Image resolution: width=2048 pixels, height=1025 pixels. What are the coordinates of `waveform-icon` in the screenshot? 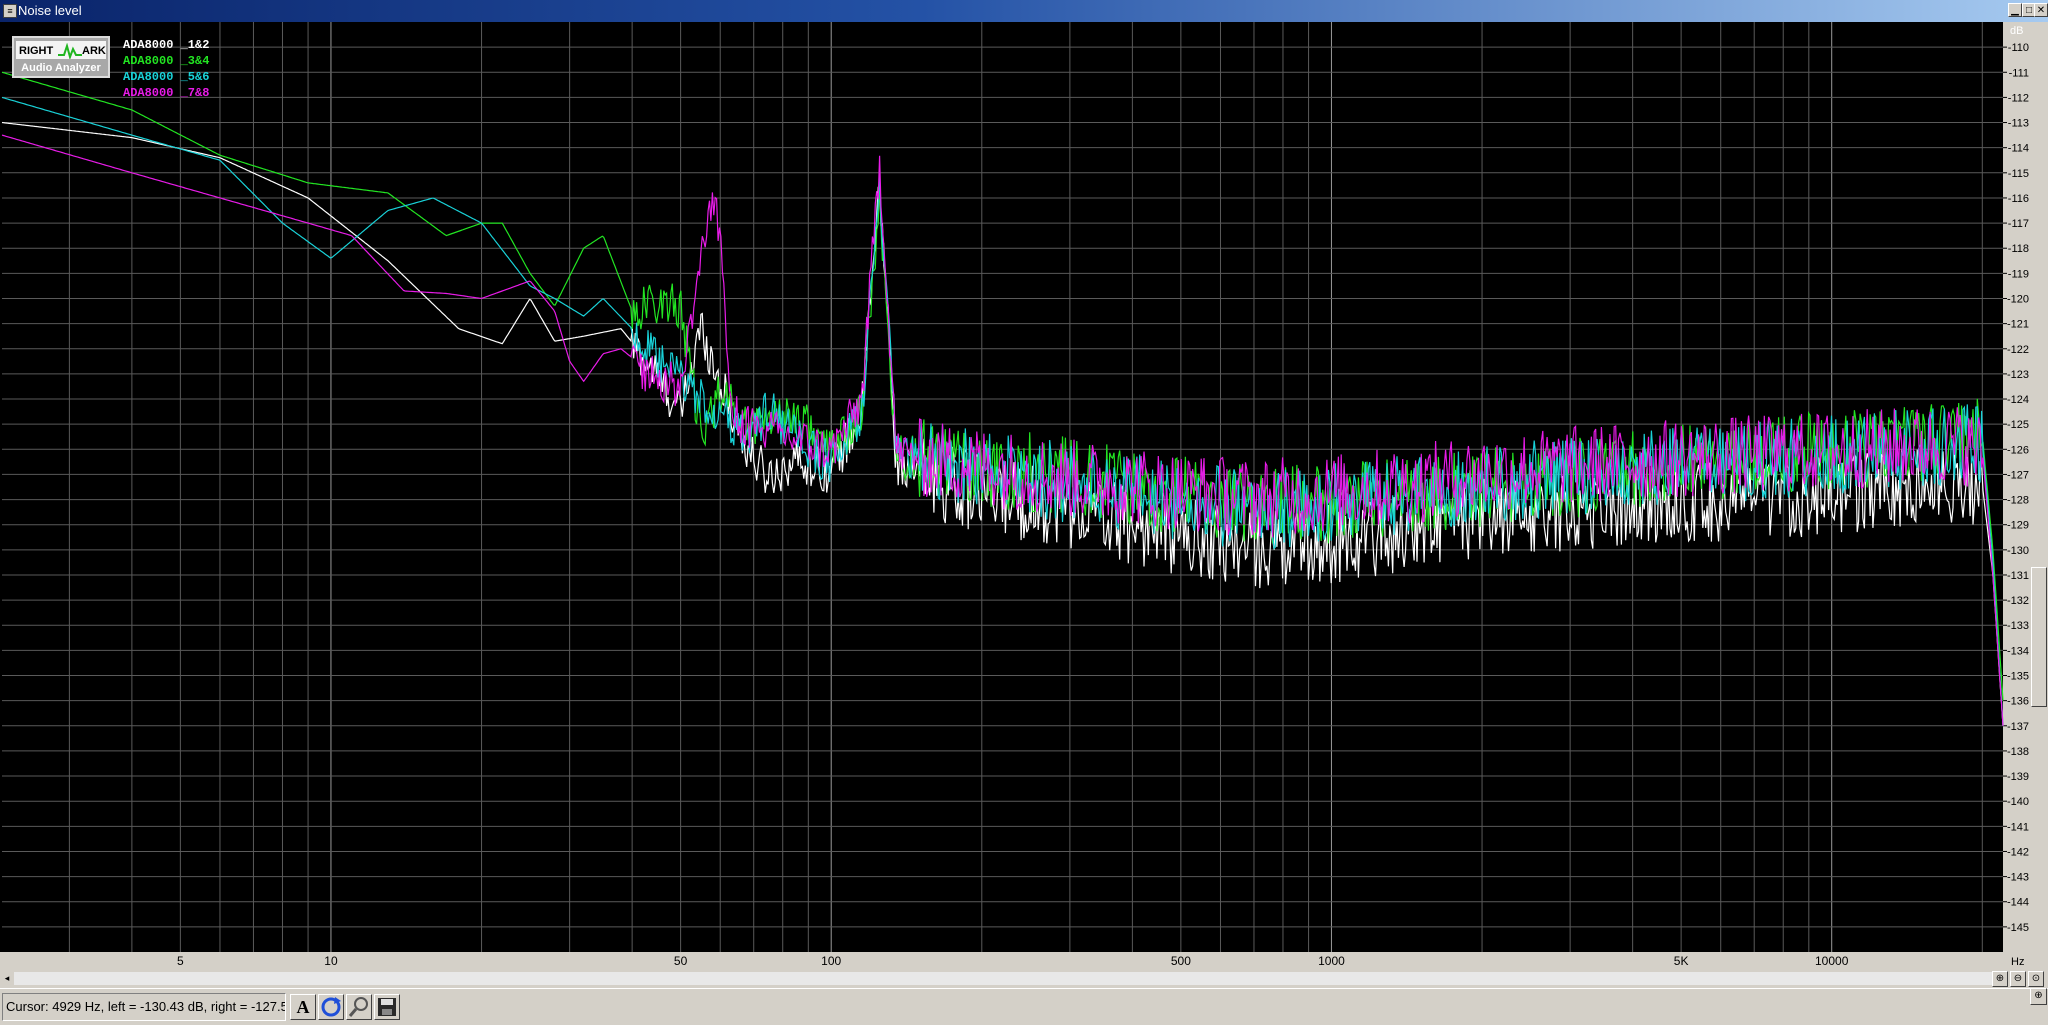 It's located at (70, 51).